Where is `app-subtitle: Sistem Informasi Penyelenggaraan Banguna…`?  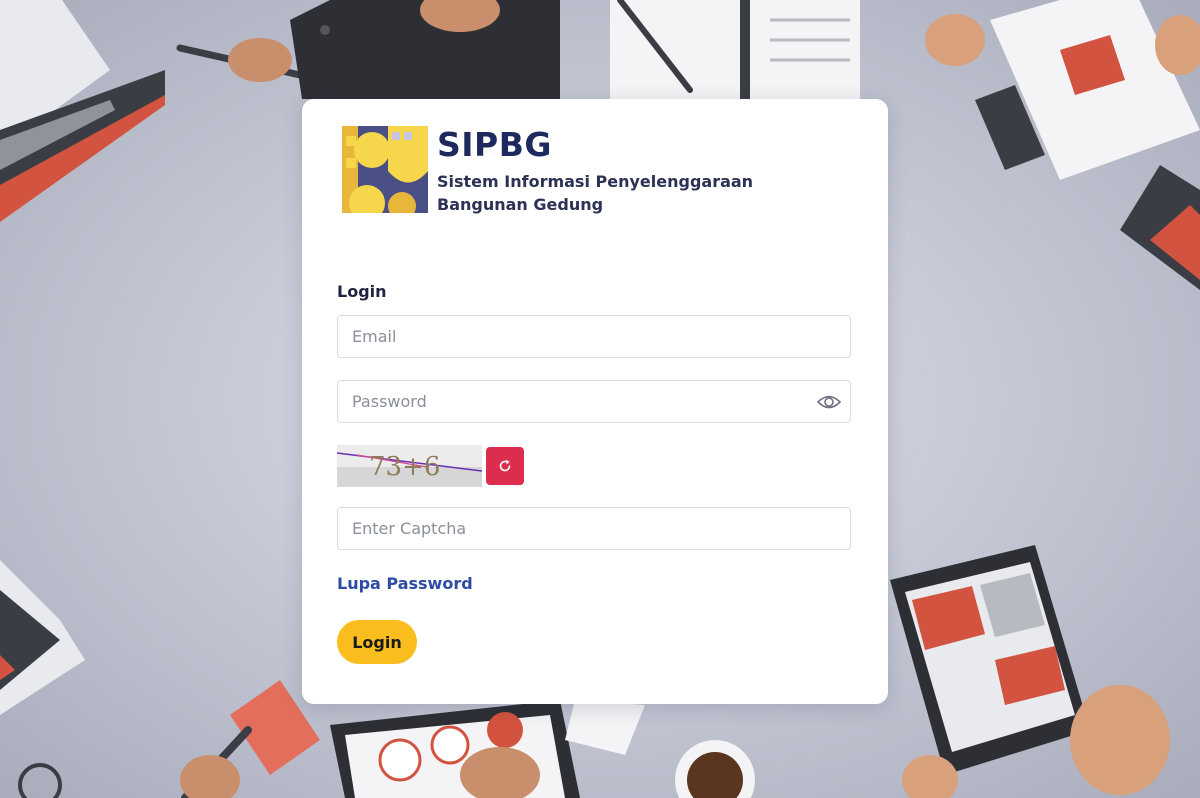 app-subtitle: Sistem Informasi Penyelenggaraan Banguna… is located at coordinates (595, 193).